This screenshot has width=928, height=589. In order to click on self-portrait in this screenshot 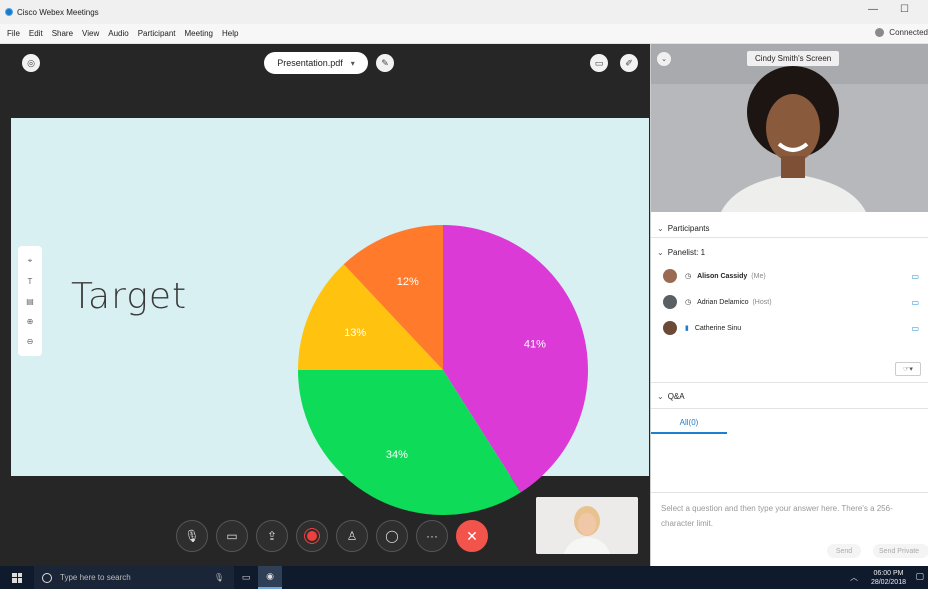, I will do `click(587, 525)`.